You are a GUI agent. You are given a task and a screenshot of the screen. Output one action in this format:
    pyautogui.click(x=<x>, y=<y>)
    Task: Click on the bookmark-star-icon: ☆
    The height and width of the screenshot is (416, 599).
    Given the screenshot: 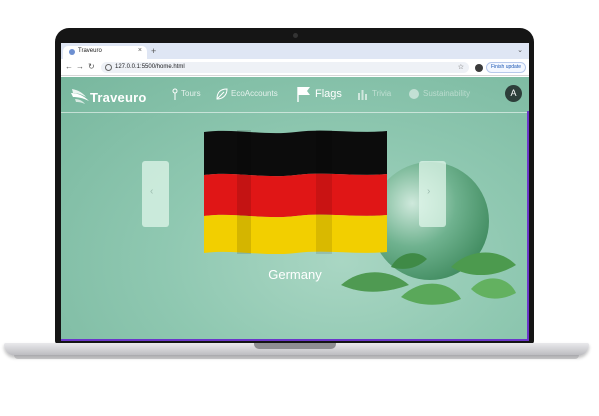 What is the action you would take?
    pyautogui.click(x=461, y=67)
    